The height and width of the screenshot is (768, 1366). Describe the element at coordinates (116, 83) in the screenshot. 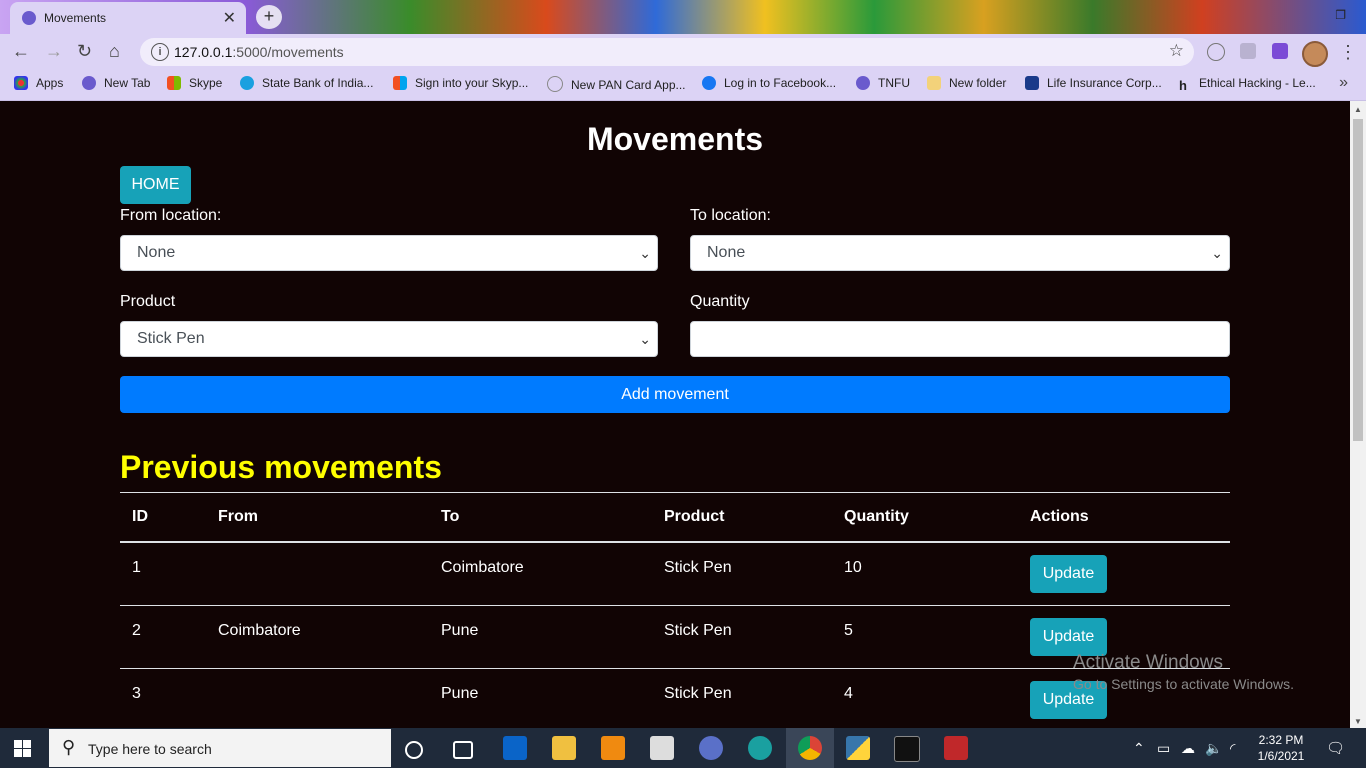

I see `bookmark-new-tab: New Tab` at that location.